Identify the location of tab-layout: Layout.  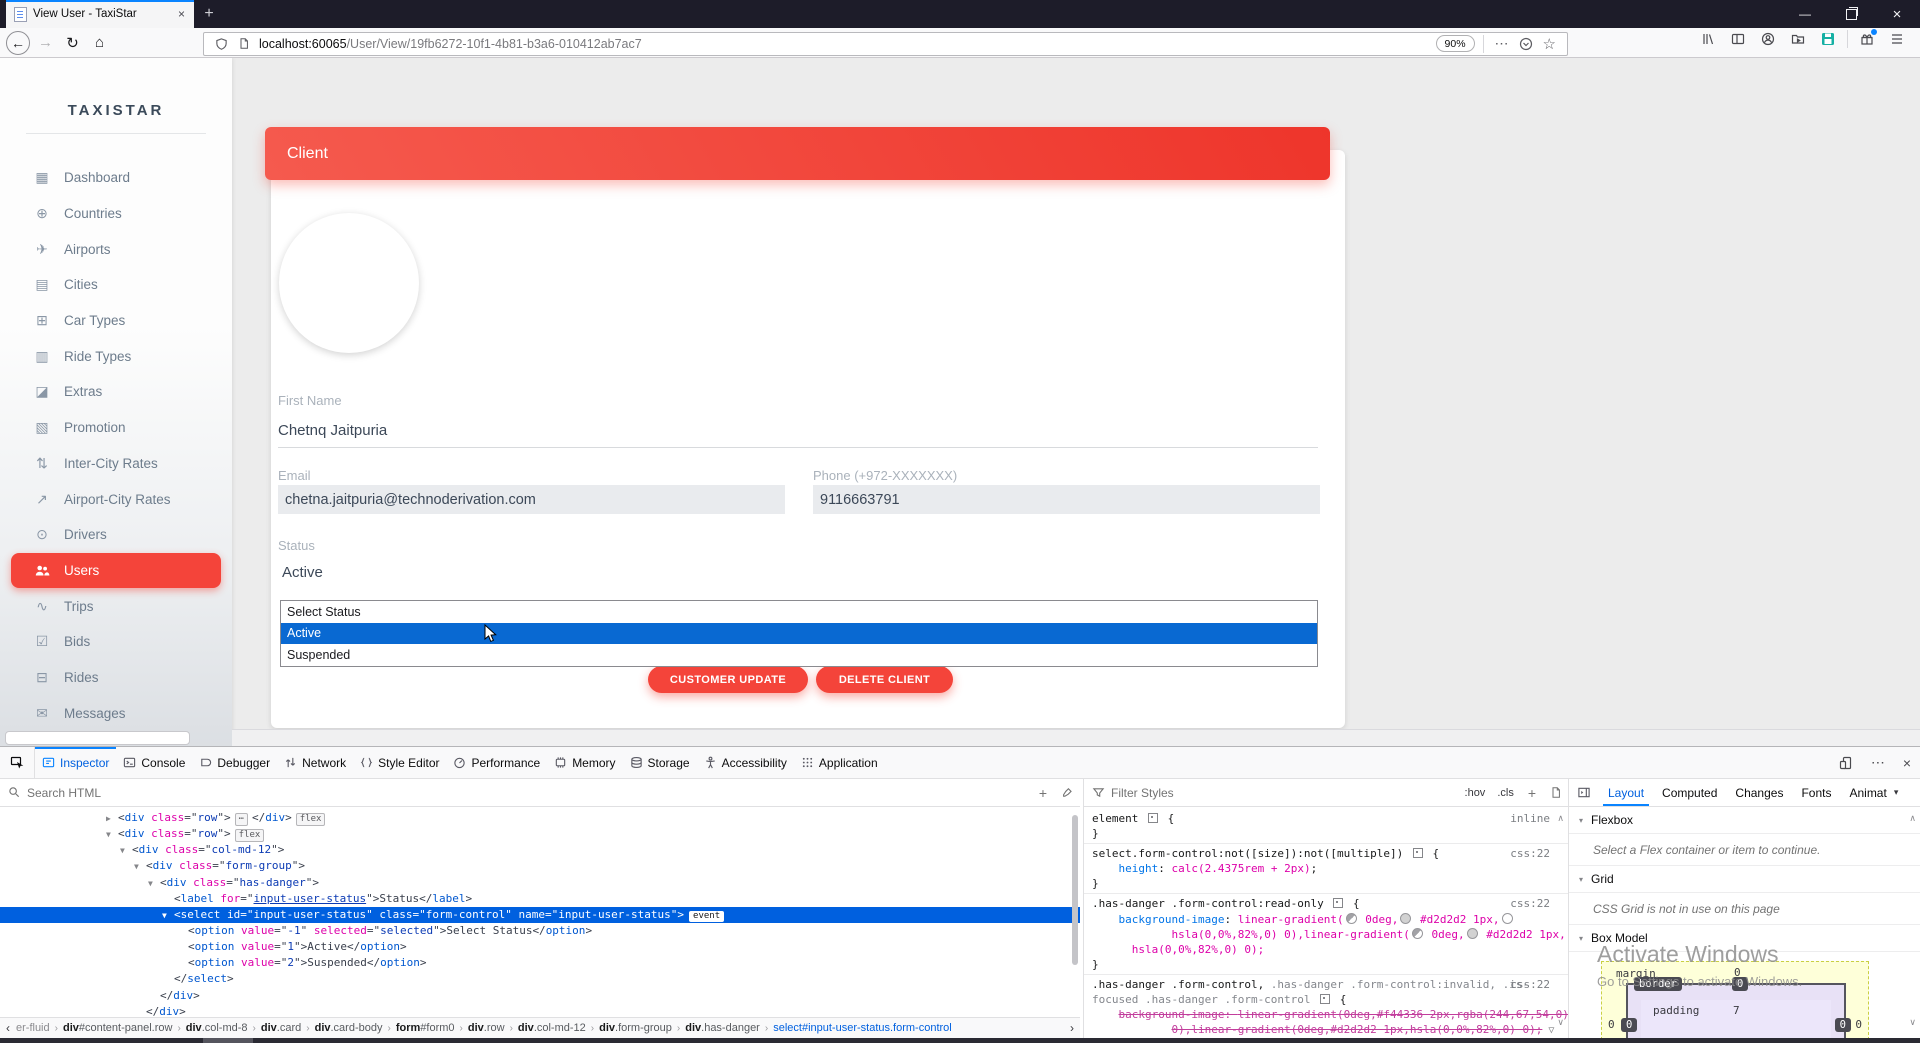
(1626, 792).